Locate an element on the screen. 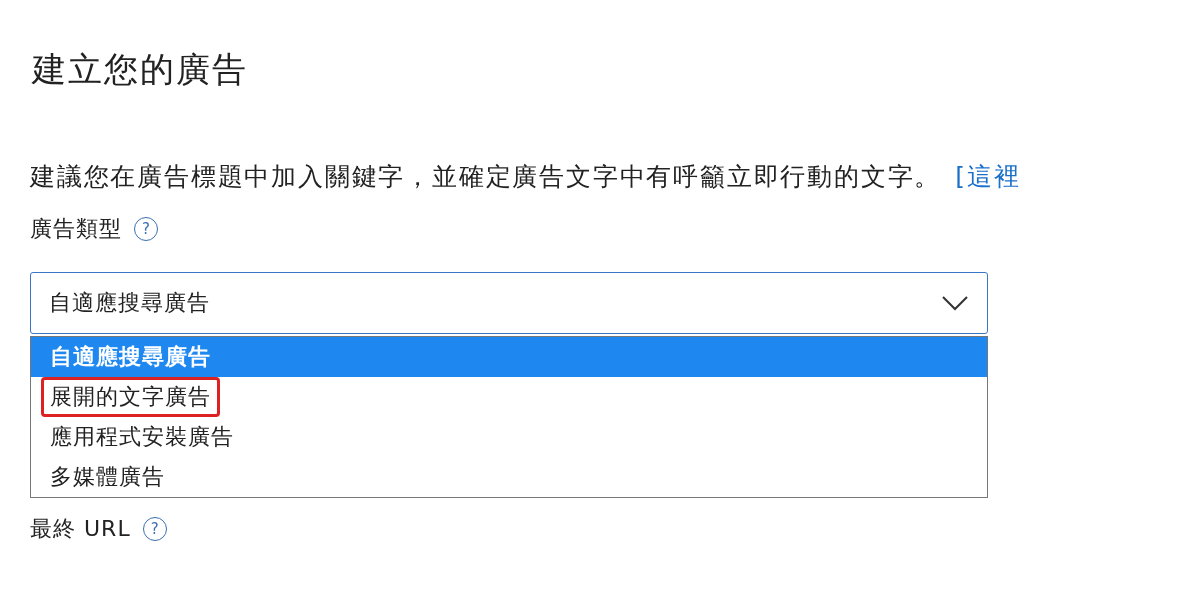 This screenshot has width=1200, height=602. chevron-down-icon is located at coordinates (955, 303).